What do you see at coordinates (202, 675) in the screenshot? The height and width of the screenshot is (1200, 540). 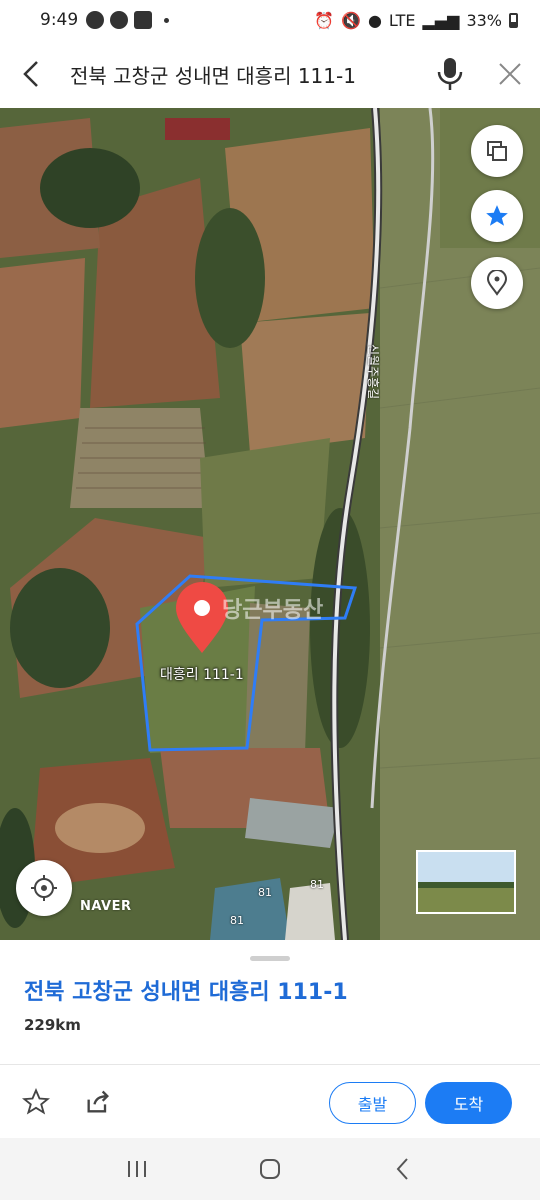 I see `marker-label: 대흥리 111-1` at bounding box center [202, 675].